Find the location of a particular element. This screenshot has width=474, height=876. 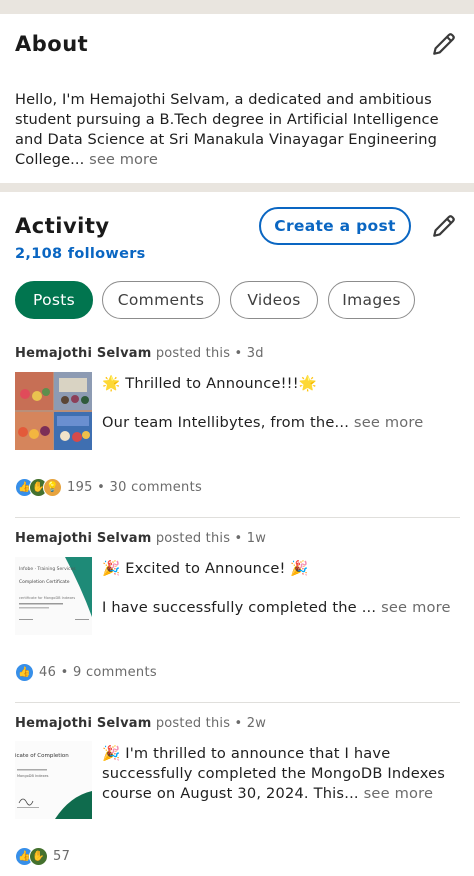

reaction-comment-count: 195 • 30 comments is located at coordinates (135, 487).